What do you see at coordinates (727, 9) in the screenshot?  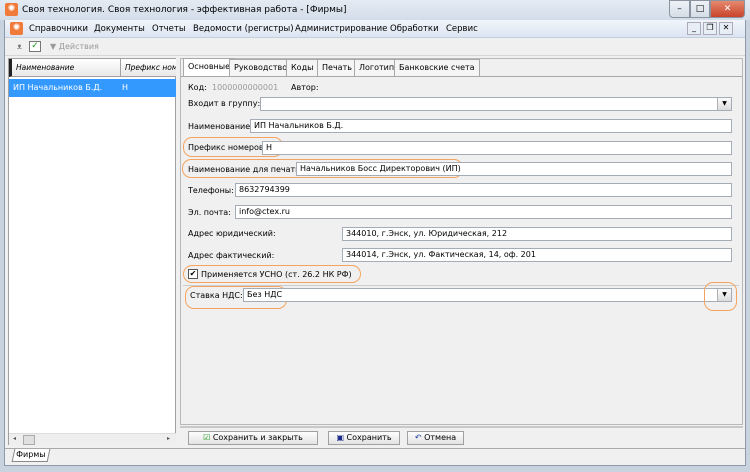 I see `close-button: ✕` at bounding box center [727, 9].